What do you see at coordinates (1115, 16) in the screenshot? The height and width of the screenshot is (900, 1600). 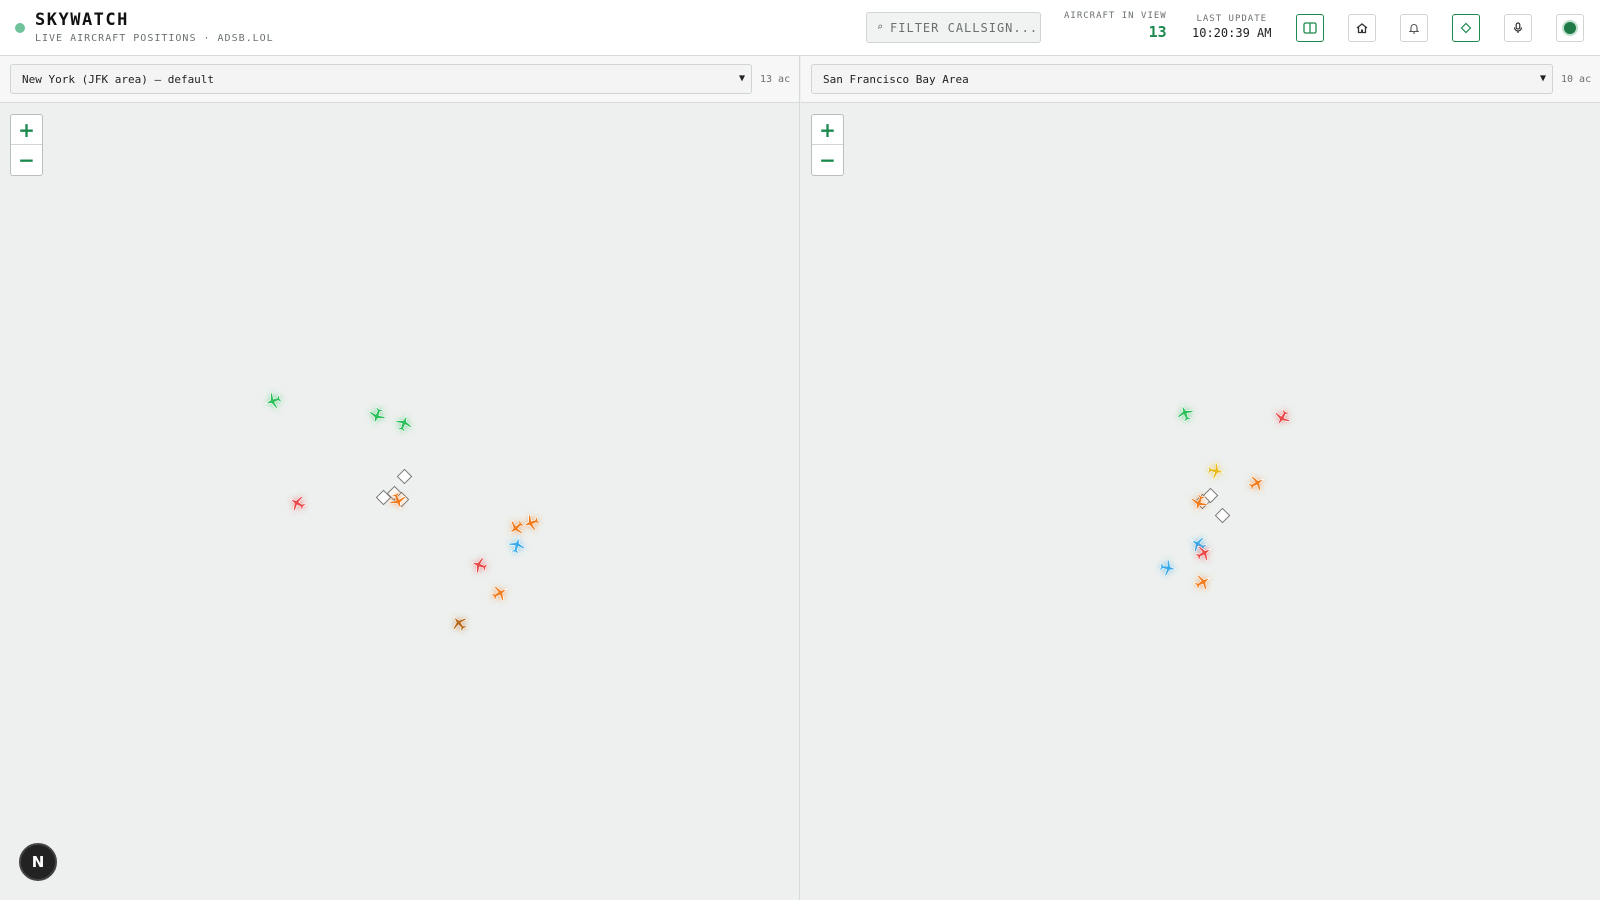 I see `aircraft-in-view-label: AIRCRAFT IN VIEW` at bounding box center [1115, 16].